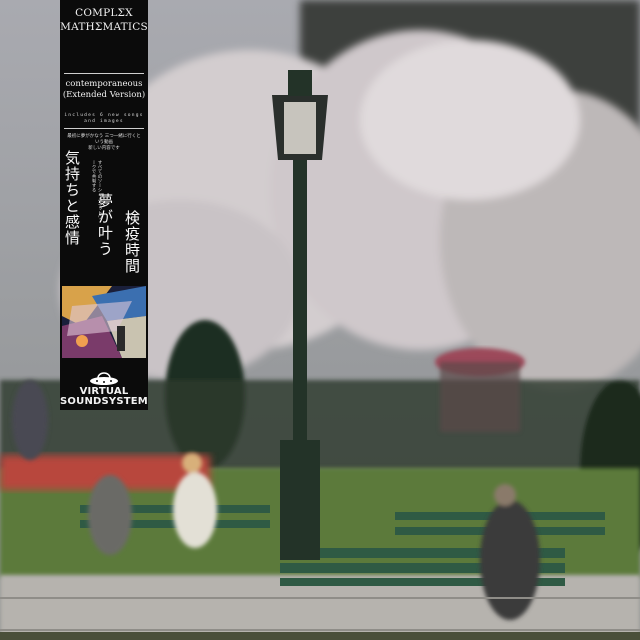 The width and height of the screenshot is (640, 640). What do you see at coordinates (104, 27) in the screenshot?
I see `artist-name-line-2: MATHΣMATICS` at bounding box center [104, 27].